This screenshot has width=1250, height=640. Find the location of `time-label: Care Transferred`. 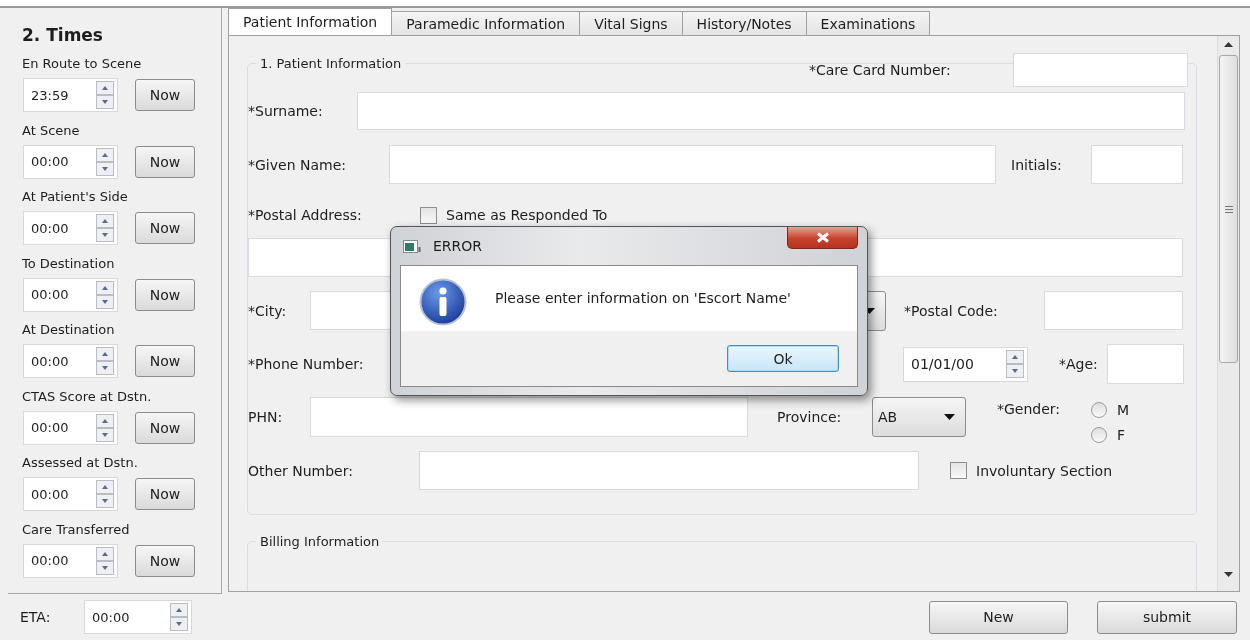

time-label: Care Transferred is located at coordinates (76, 529).